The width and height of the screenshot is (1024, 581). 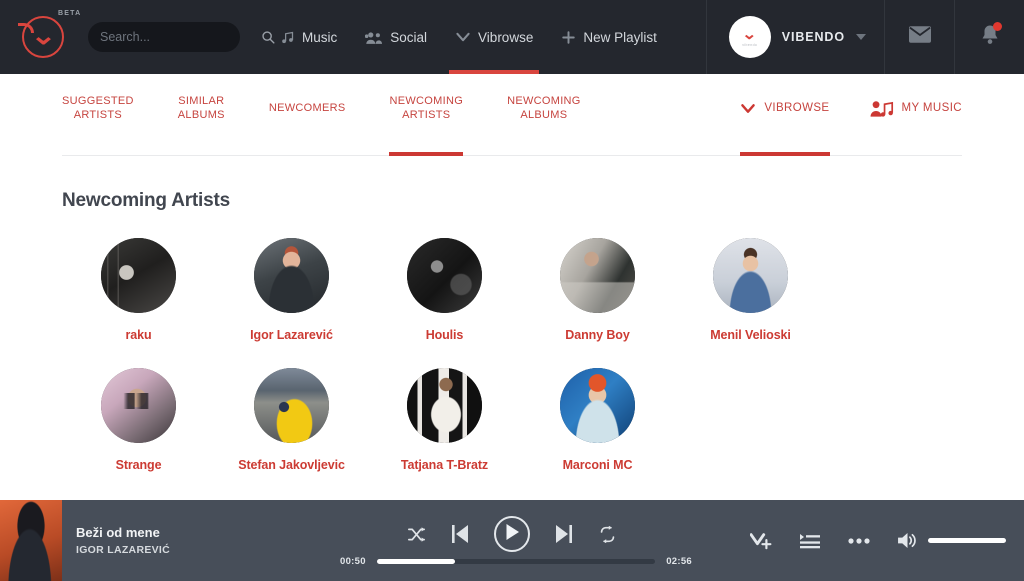 What do you see at coordinates (444, 465) in the screenshot?
I see `artist-name: Tatjana T-Bratz` at bounding box center [444, 465].